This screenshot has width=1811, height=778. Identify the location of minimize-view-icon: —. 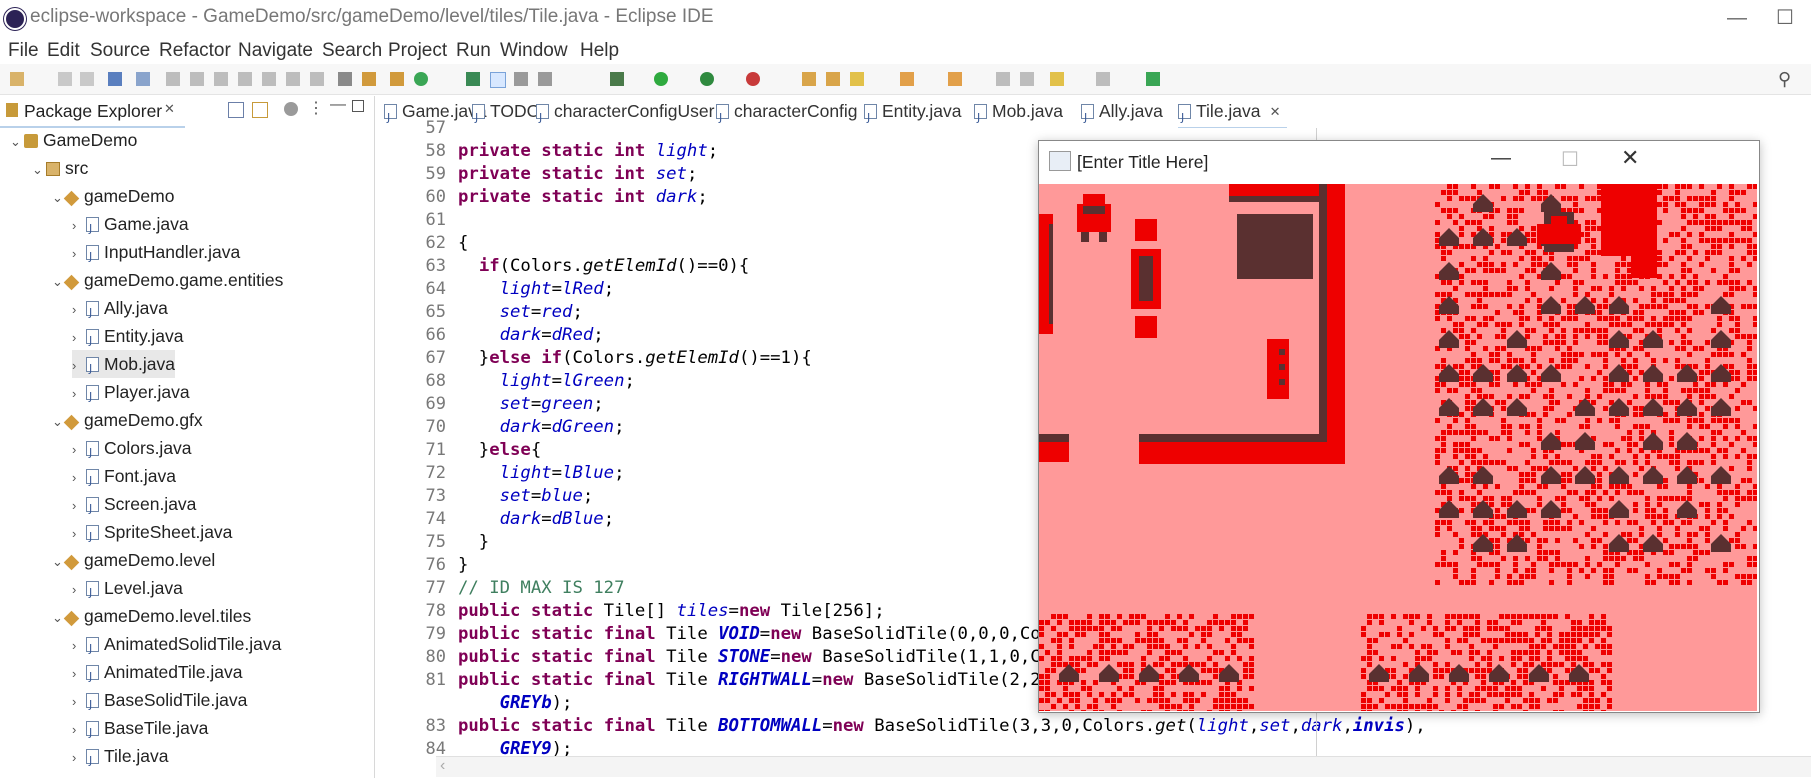
(338, 105).